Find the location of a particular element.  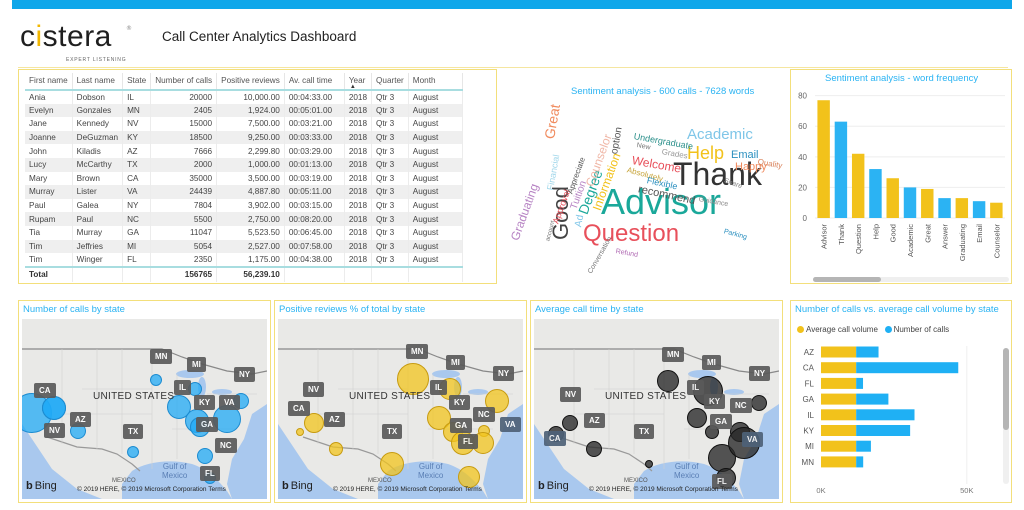

bar-email is located at coordinates (979, 209).